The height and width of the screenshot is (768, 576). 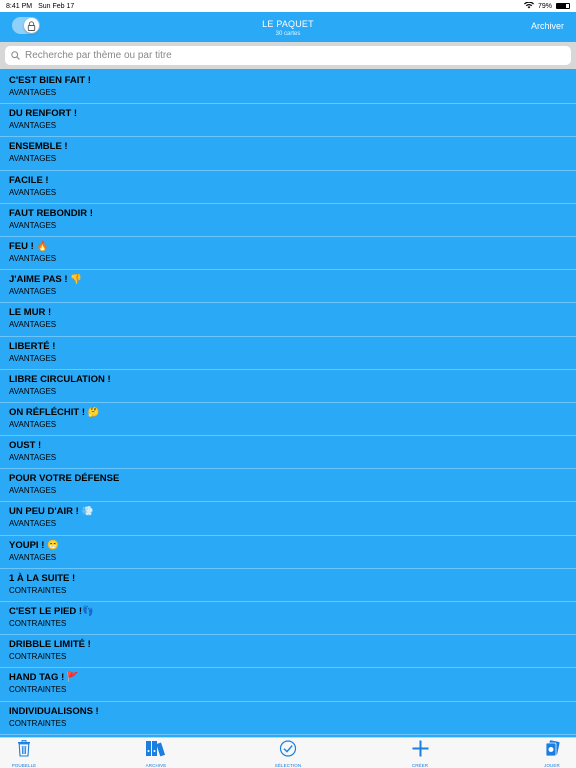 I want to click on card-title: FAUT REBONDIR !, so click(x=51, y=213).